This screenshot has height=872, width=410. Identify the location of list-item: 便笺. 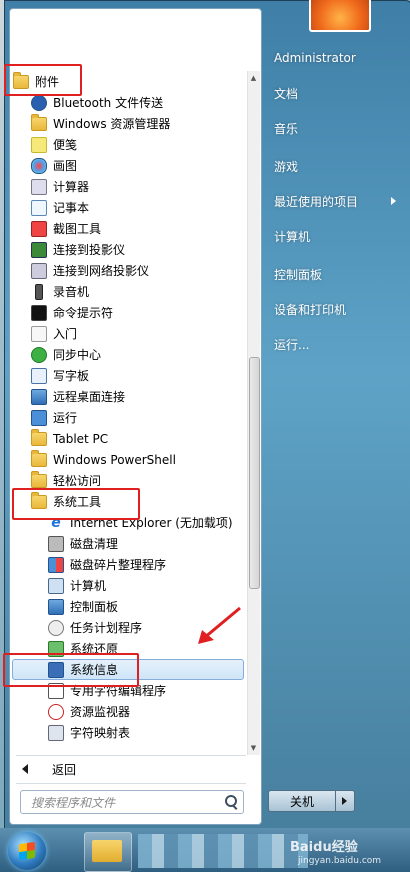
(54, 144).